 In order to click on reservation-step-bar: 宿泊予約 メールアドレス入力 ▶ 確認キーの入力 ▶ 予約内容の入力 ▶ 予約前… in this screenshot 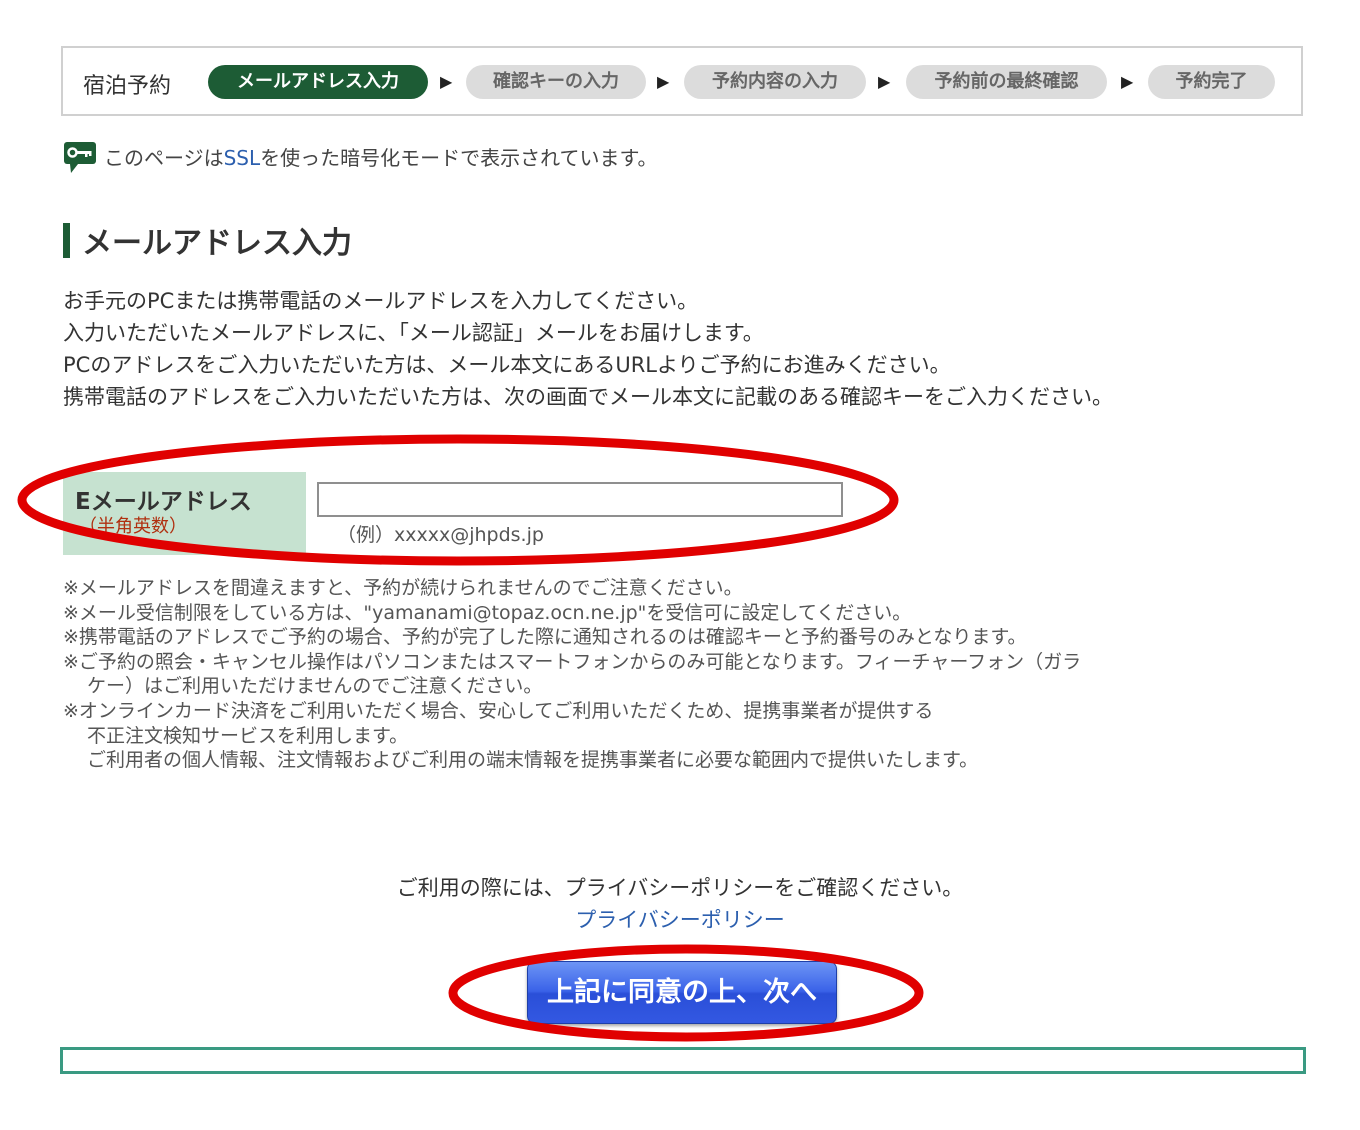, I will do `click(682, 81)`.